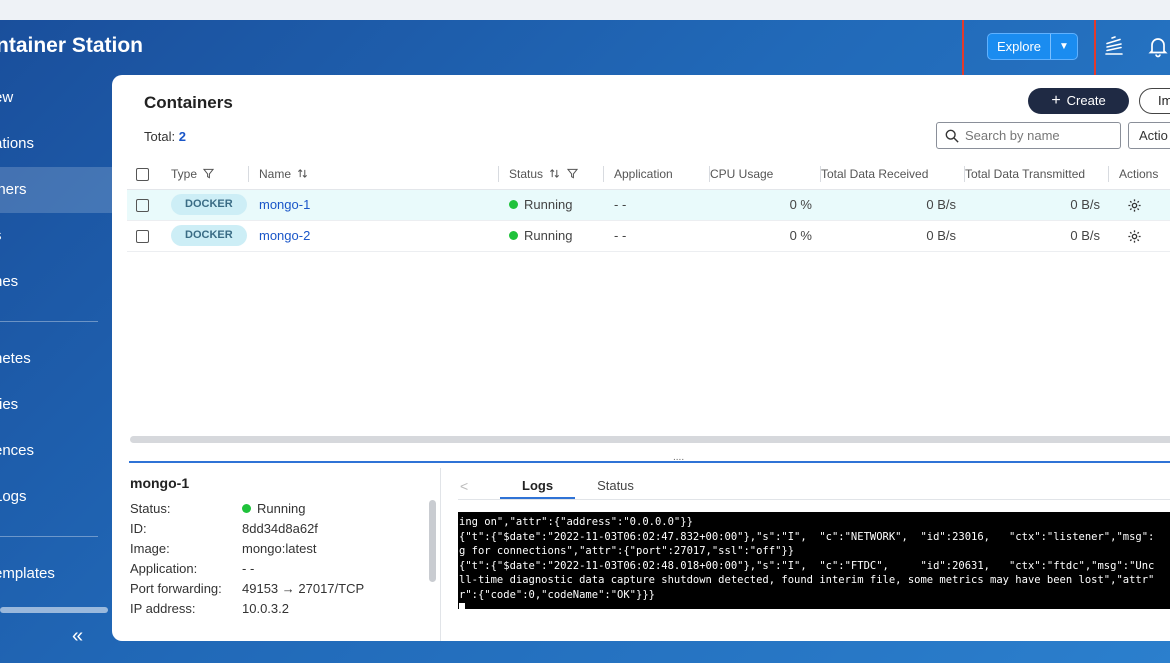  I want to click on details-title: mongo-1, so click(160, 483).